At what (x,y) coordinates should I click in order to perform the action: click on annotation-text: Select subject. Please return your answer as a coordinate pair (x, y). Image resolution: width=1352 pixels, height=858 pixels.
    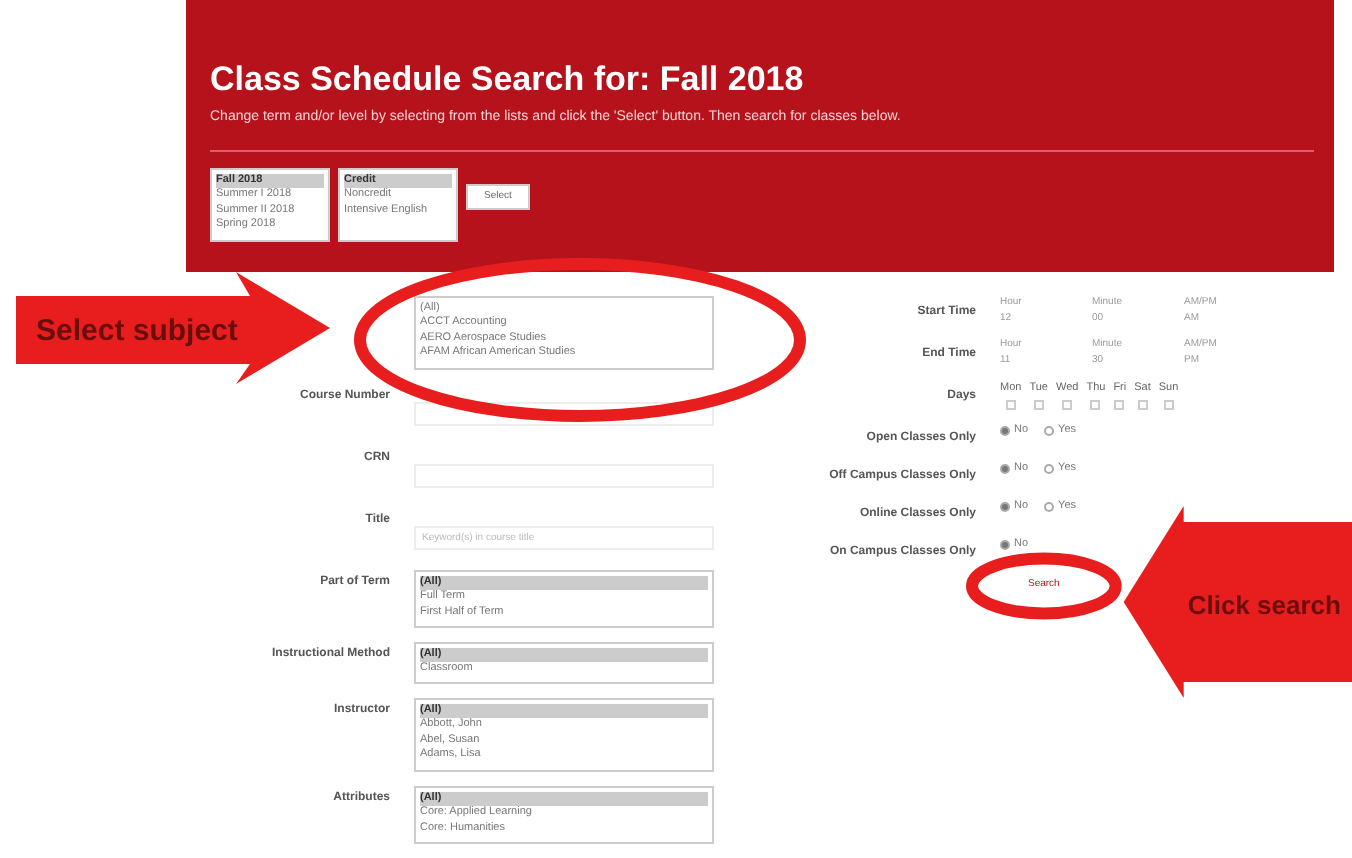
    Looking at the image, I should click on (137, 332).